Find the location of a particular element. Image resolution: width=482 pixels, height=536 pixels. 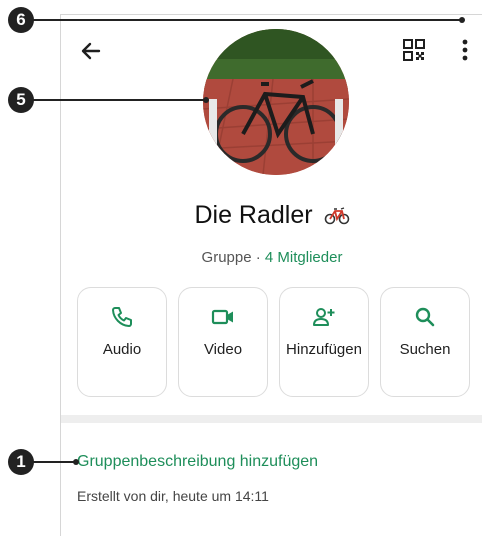

qr-code-icon is located at coordinates (414, 50).